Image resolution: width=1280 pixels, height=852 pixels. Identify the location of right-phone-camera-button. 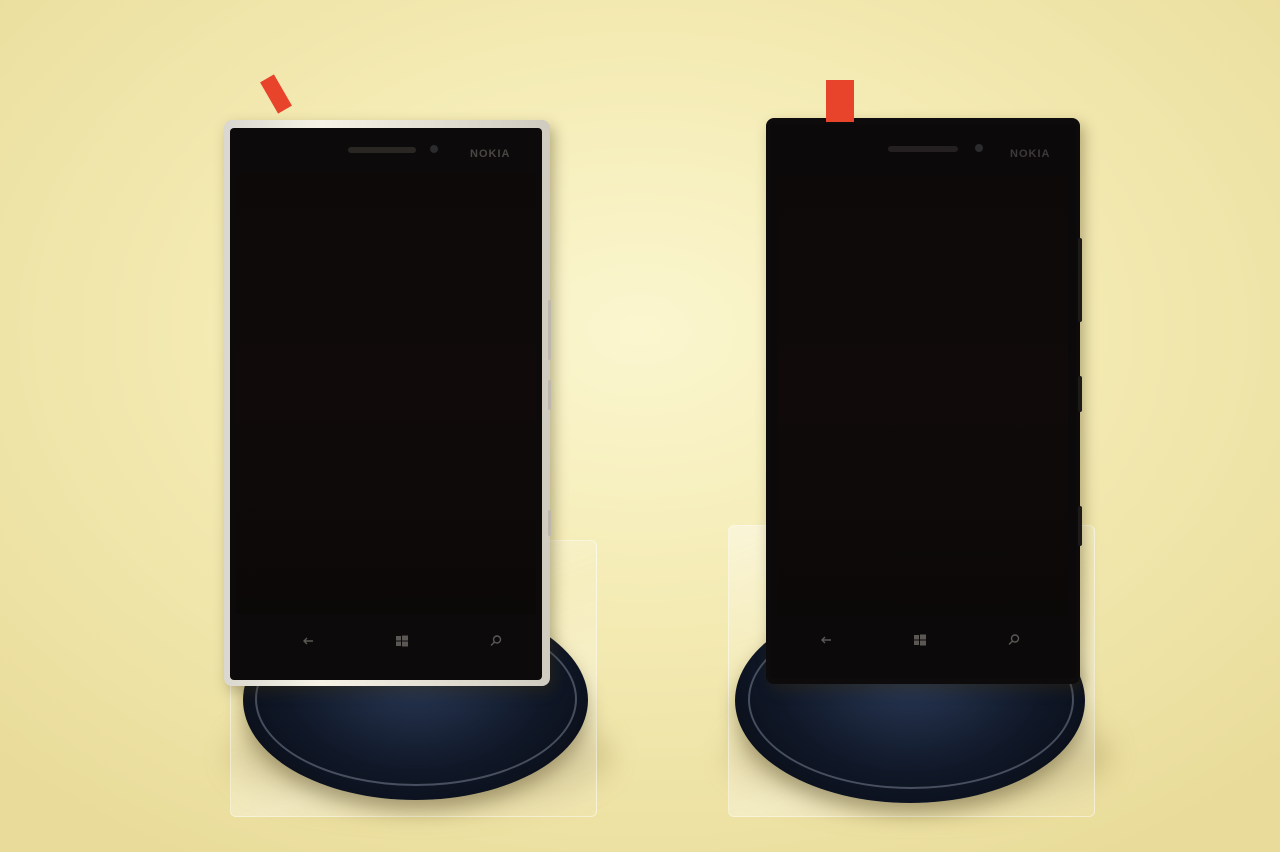
(1080, 526).